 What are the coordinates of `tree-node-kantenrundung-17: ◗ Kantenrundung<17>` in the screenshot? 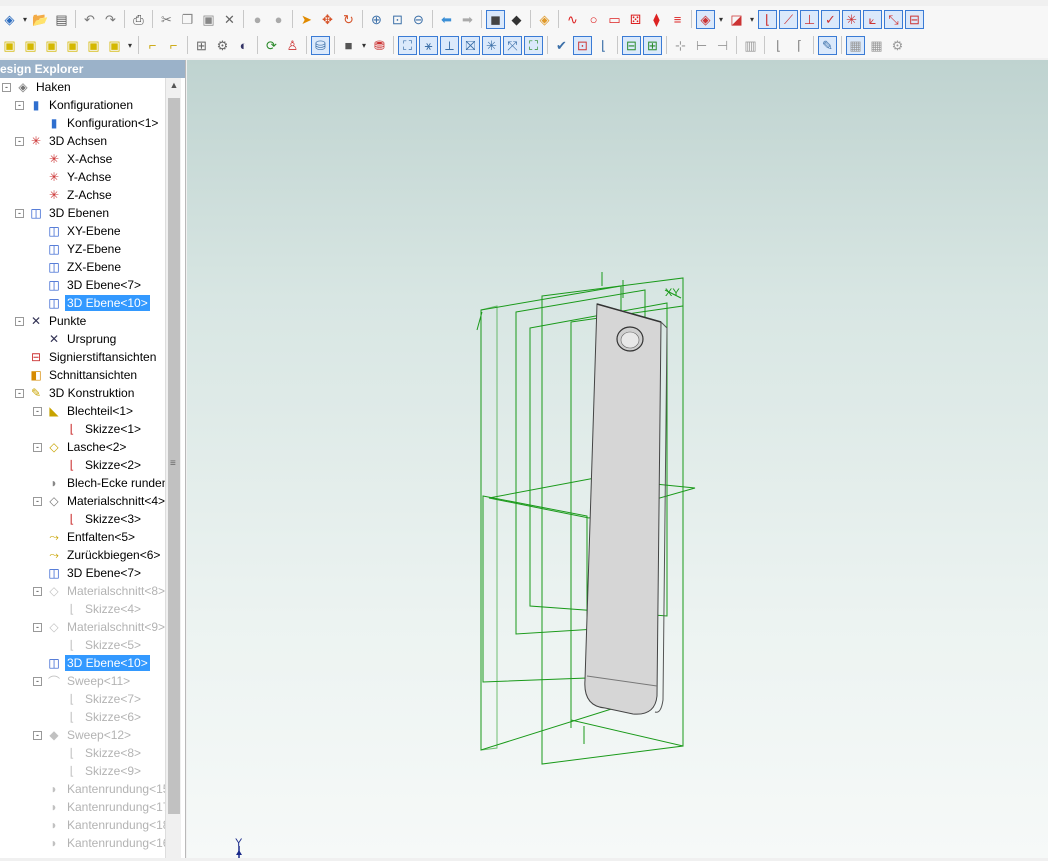 It's located at (99, 807).